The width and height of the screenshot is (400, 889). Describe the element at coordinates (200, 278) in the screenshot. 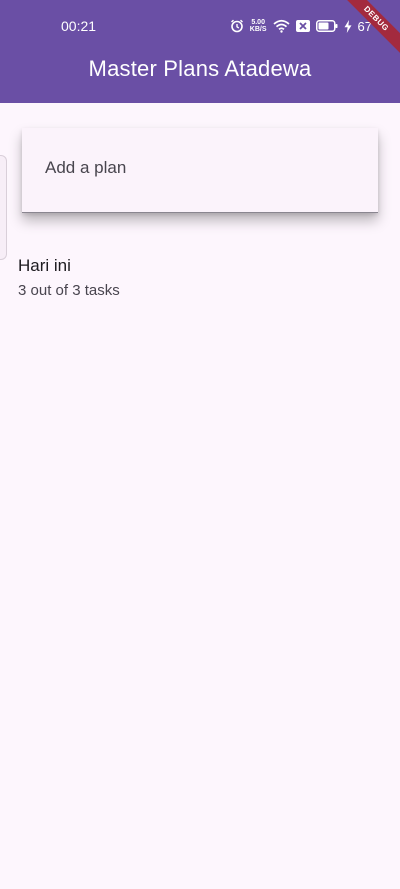

I see `plan-list-item: Hari ini 3 out of 3 tasks` at that location.